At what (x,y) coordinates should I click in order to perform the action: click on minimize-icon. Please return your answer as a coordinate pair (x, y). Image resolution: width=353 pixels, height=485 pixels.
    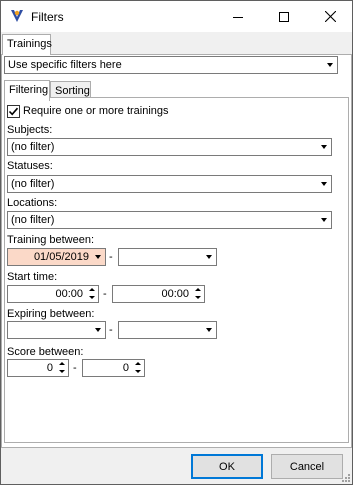
    Looking at the image, I should click on (238, 17).